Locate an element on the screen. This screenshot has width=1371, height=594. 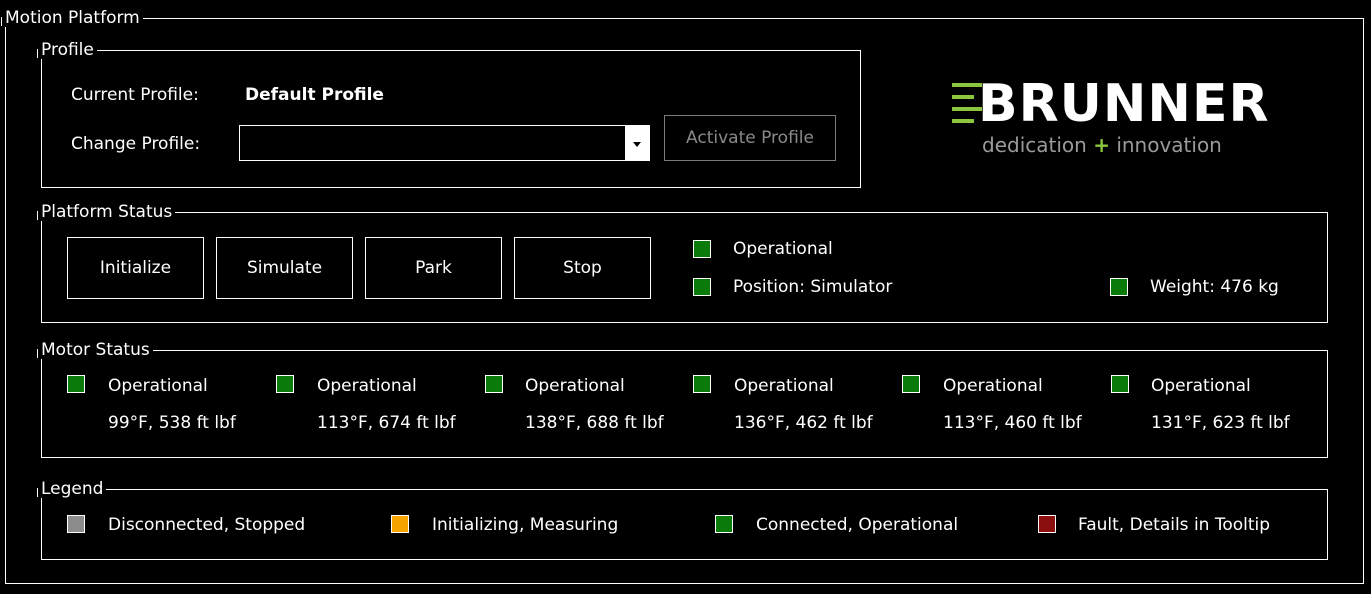
legend-red-label: Fault, Details in Tooltip is located at coordinates (1174, 525).